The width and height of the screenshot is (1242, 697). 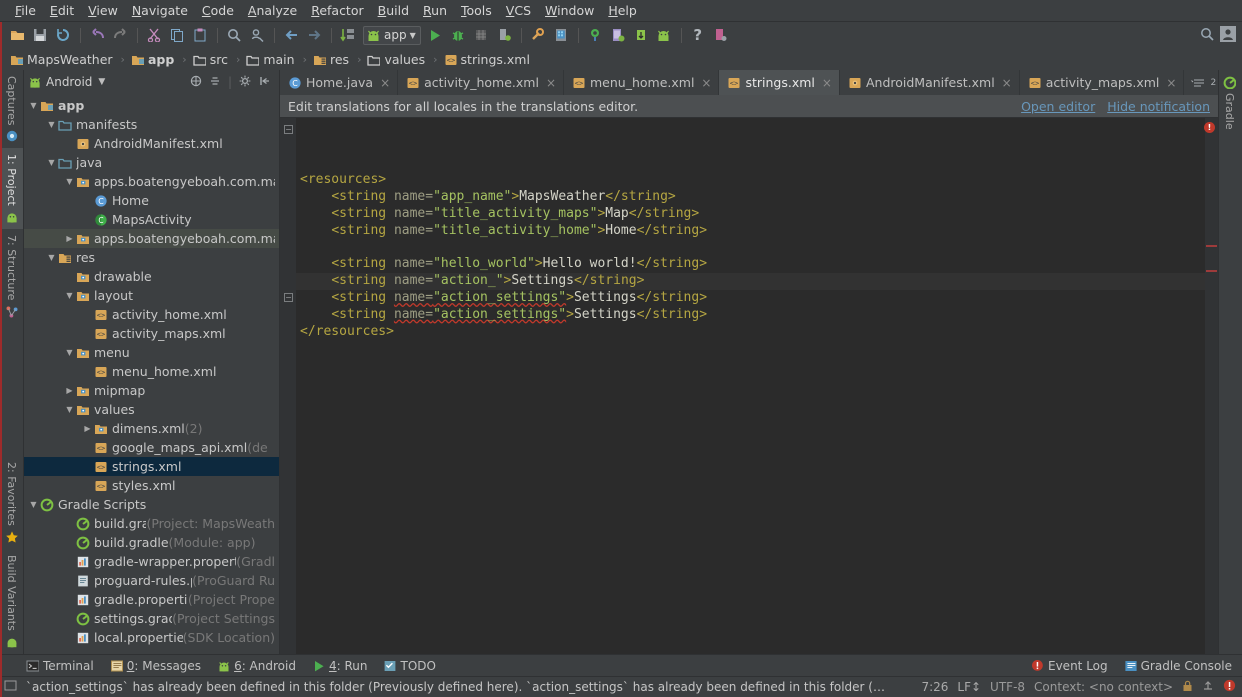 I want to click on tree-node-local-properties: local.properties (SDK Location), so click(x=151, y=637).